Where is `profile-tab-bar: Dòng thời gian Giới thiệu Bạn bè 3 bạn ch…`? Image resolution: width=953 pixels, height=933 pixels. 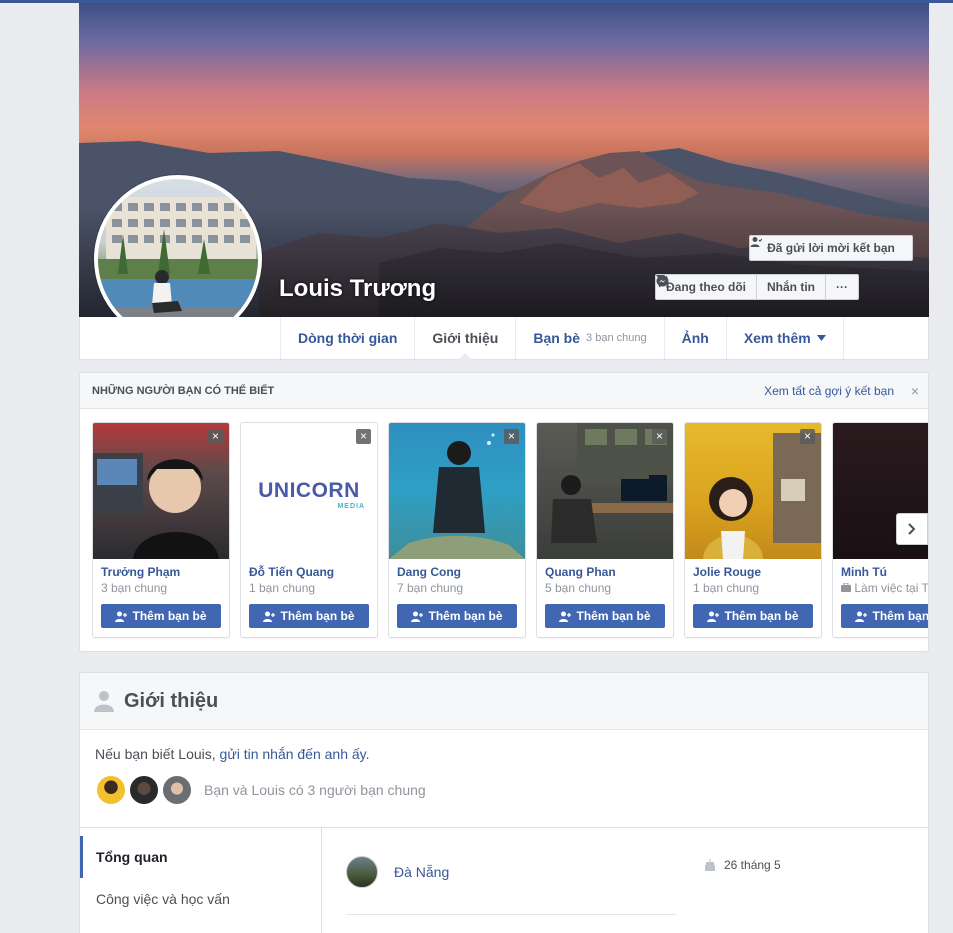 profile-tab-bar: Dòng thời gian Giới thiệu Bạn bè 3 bạn ch… is located at coordinates (504, 338).